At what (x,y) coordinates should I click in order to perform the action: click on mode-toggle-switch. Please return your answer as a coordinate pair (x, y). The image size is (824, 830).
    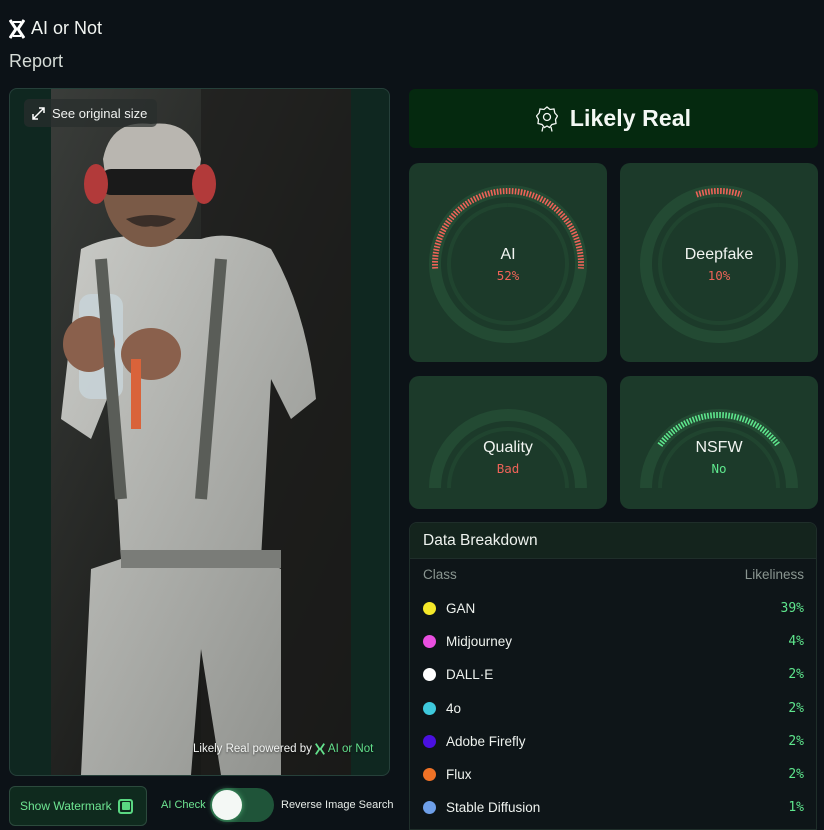
    Looking at the image, I should click on (242, 805).